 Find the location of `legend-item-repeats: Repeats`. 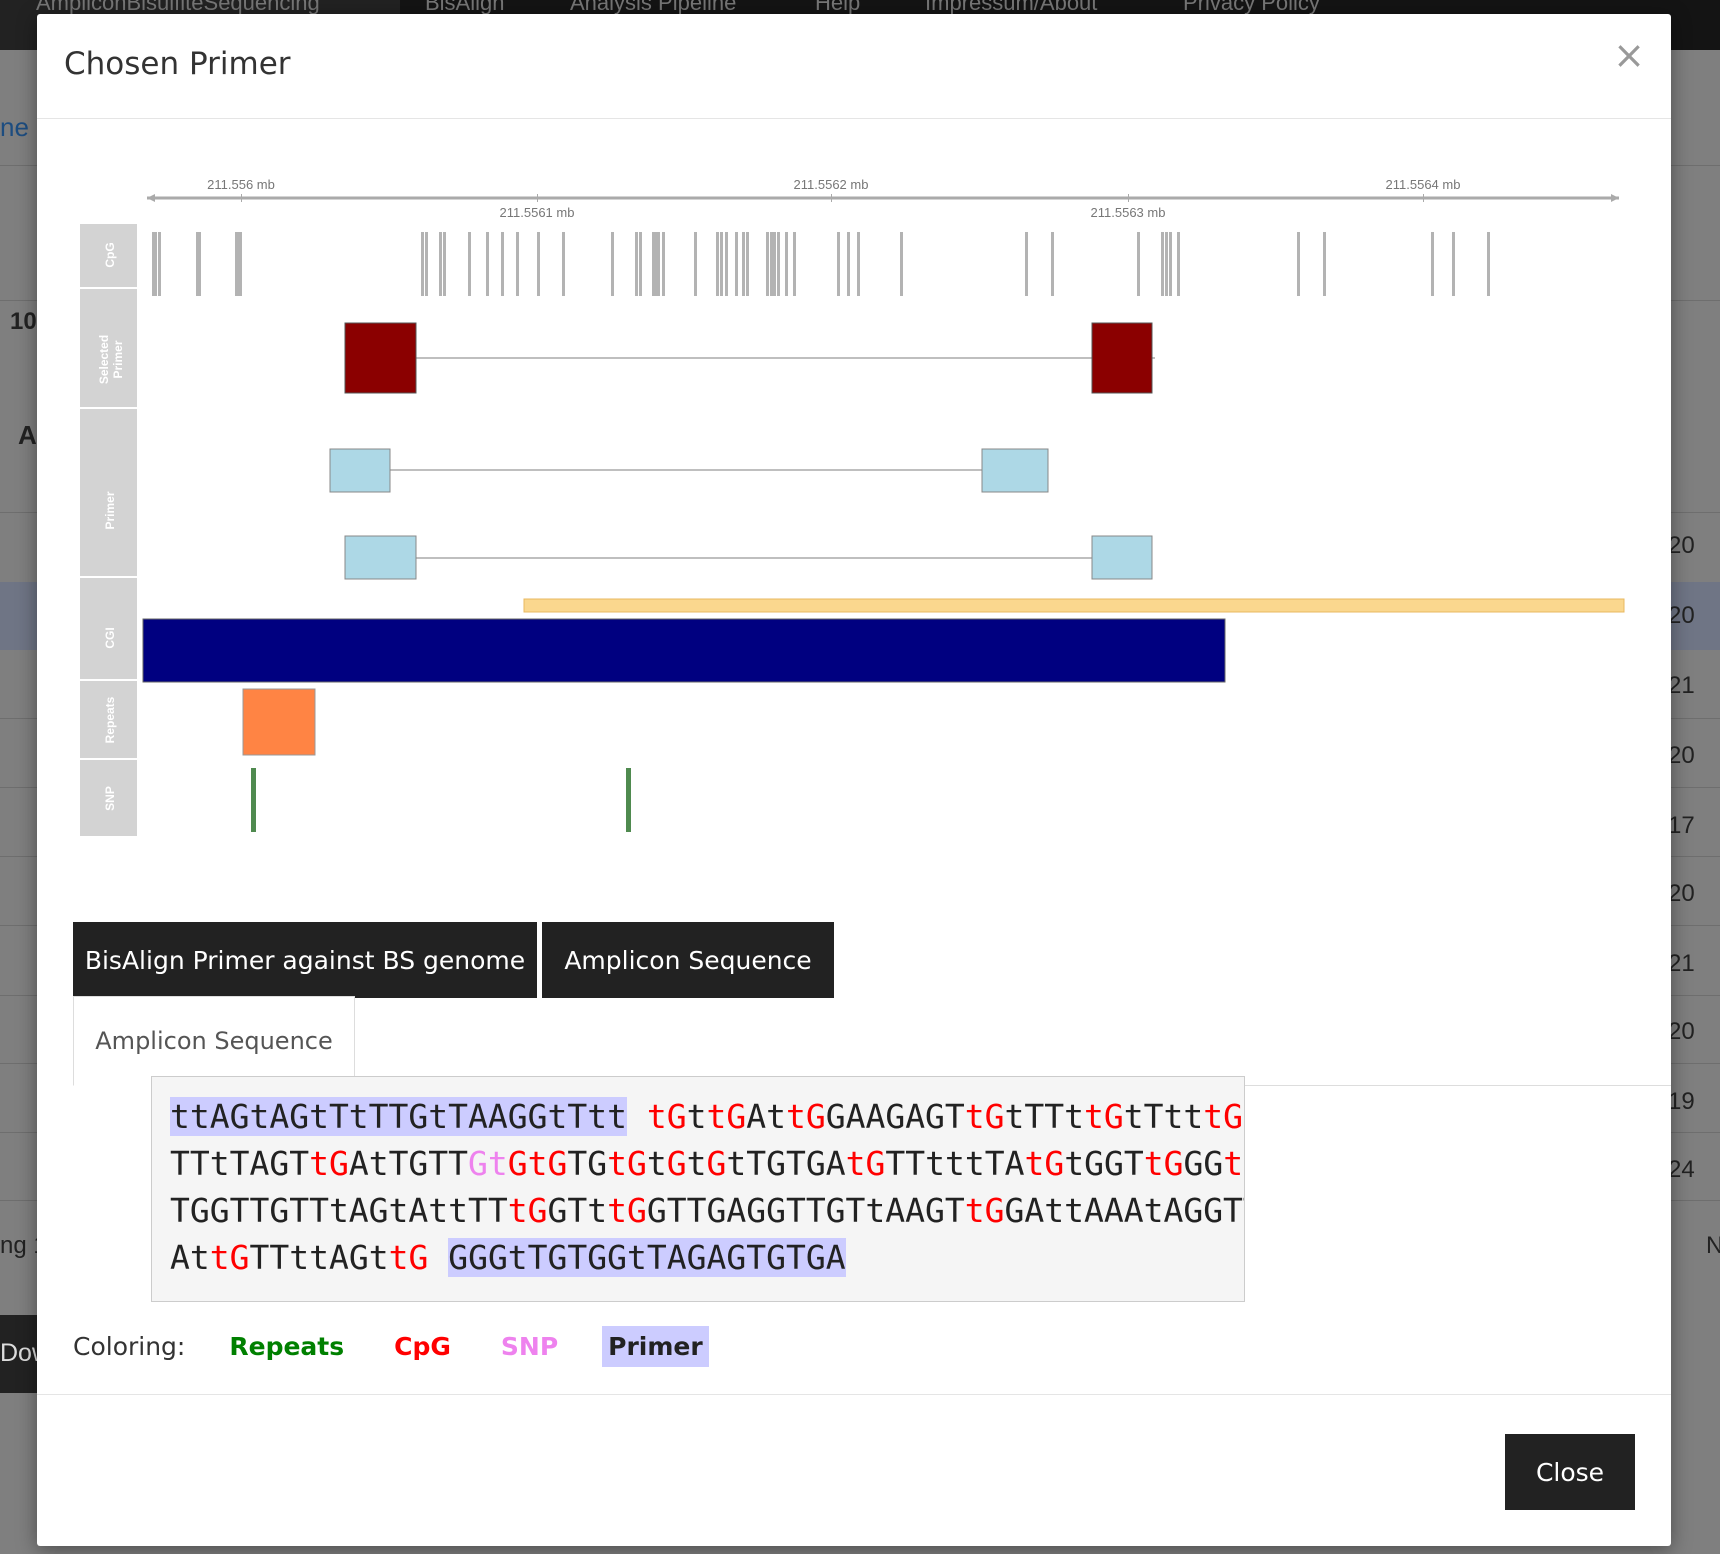

legend-item-repeats: Repeats is located at coordinates (287, 1346).